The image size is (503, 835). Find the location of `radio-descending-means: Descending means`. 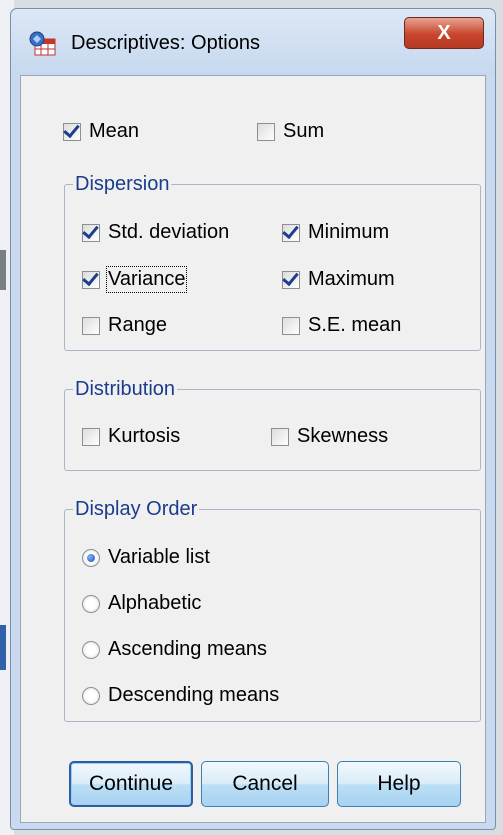

radio-descending-means: Descending means is located at coordinates (180, 695).